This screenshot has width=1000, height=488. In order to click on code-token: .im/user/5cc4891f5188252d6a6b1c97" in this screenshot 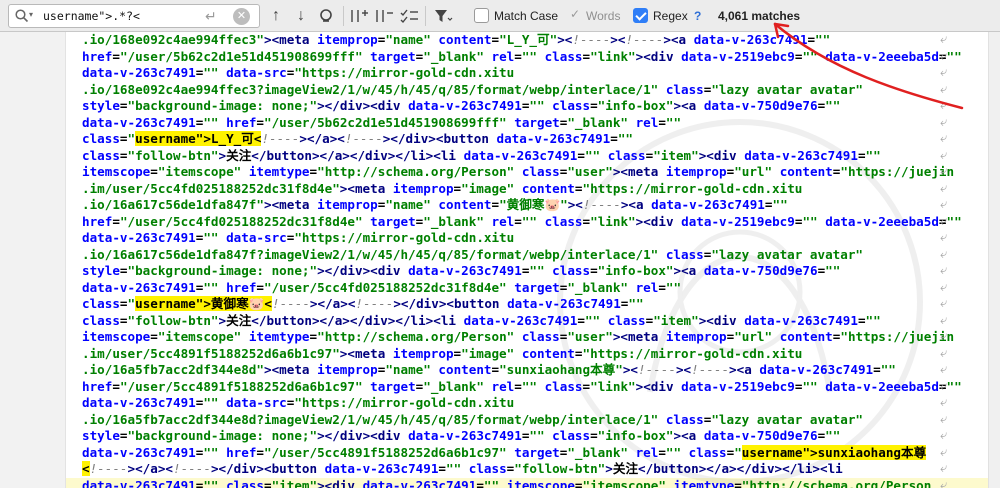, I will do `click(211, 353)`.